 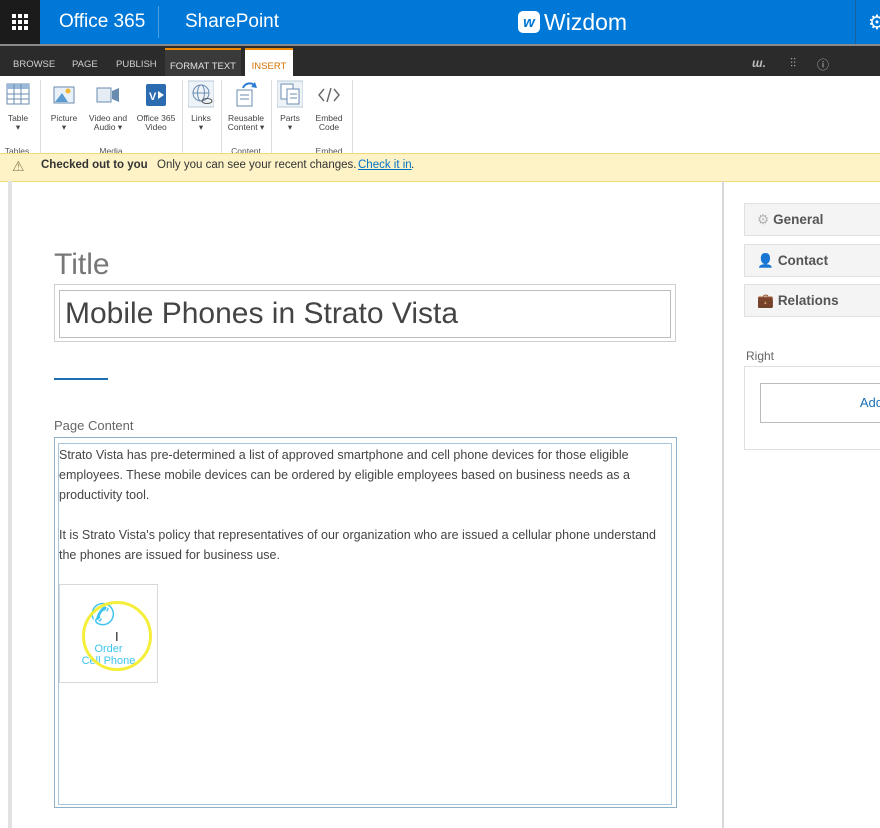 What do you see at coordinates (798, 219) in the screenshot?
I see `general-label: General` at bounding box center [798, 219].